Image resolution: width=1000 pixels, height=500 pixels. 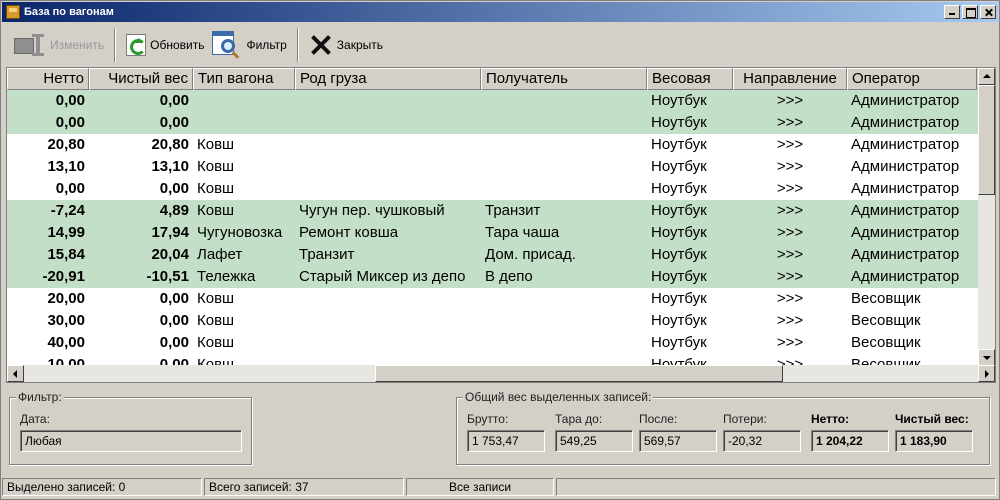 What do you see at coordinates (170, 232) in the screenshot?
I see `cell-net-weight: 17,94` at bounding box center [170, 232].